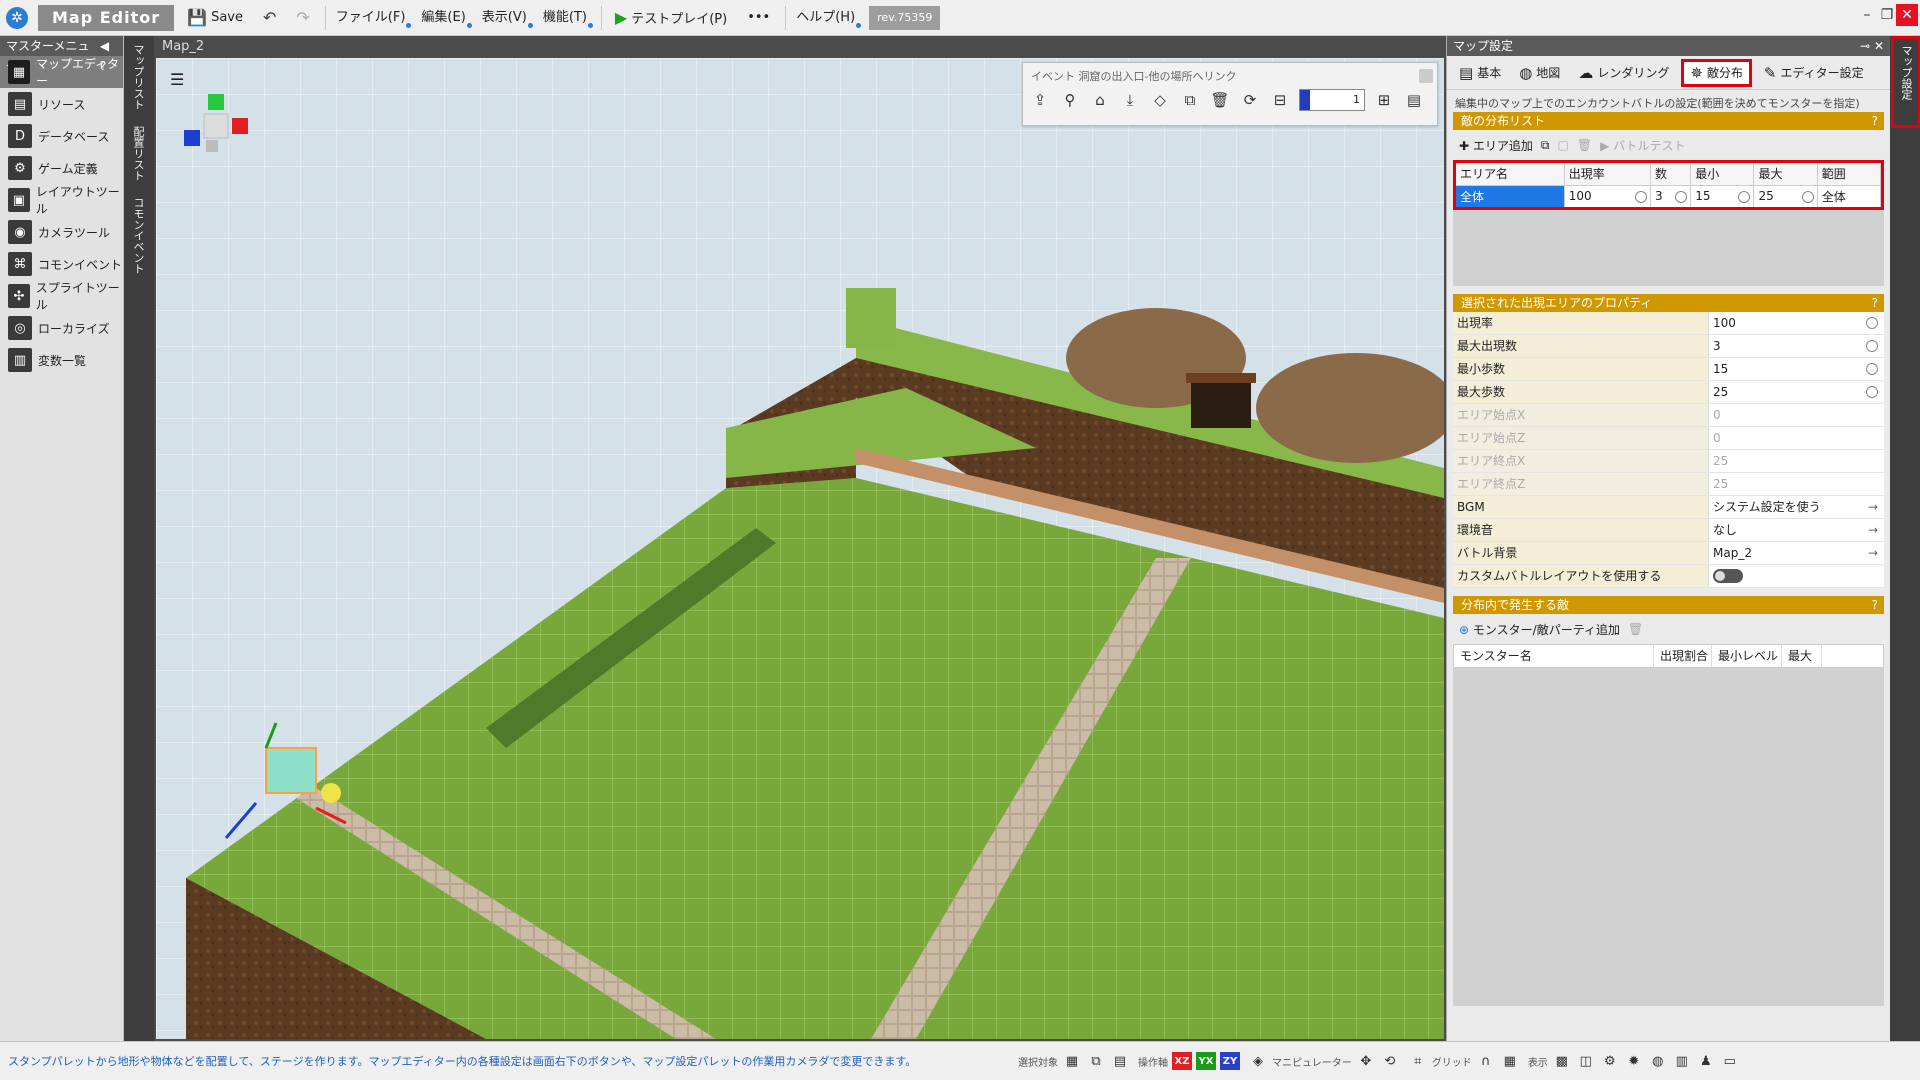  What do you see at coordinates (1562, 1061) in the screenshot?
I see `layout-icon: ▩` at bounding box center [1562, 1061].